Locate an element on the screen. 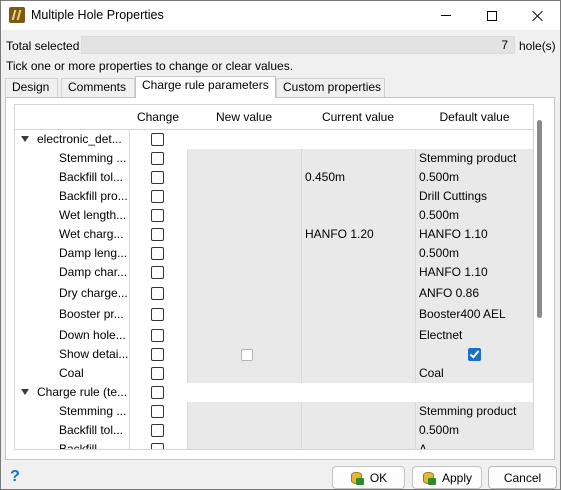  tab-custom-properties: Custom properties is located at coordinates (330, 87).